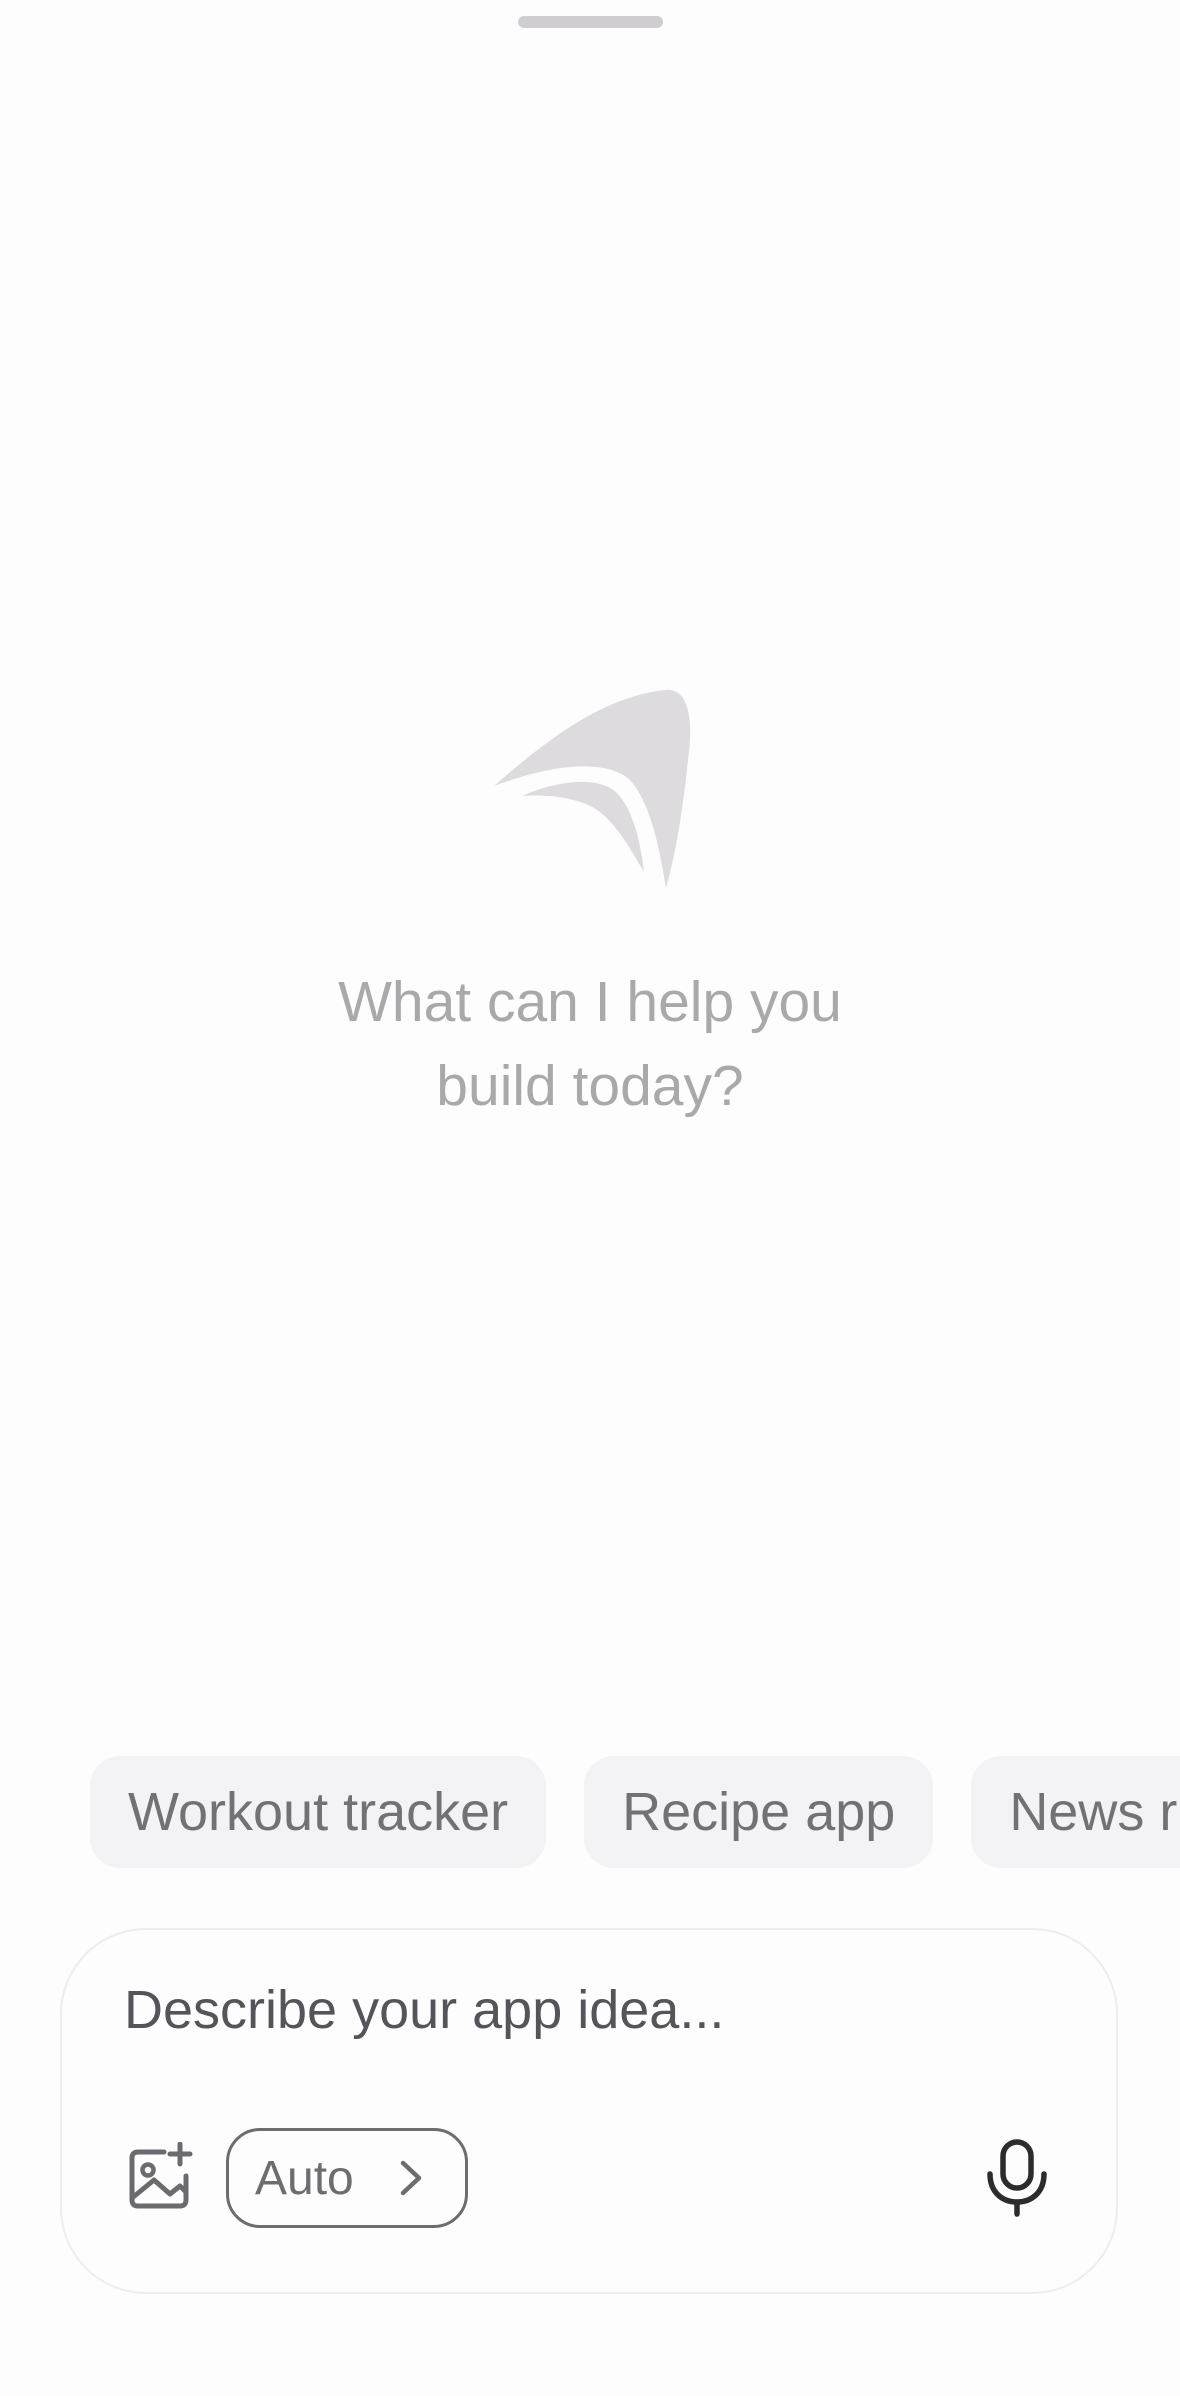 The width and height of the screenshot is (1180, 2396). Describe the element at coordinates (1017, 2178) in the screenshot. I see `microphone-icon` at that location.